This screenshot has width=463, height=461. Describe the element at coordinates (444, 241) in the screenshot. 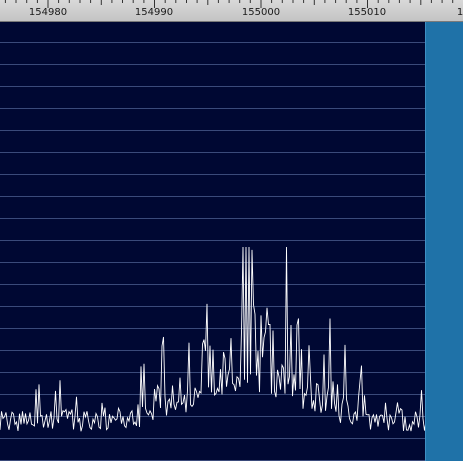

I see `filter-passband` at that location.